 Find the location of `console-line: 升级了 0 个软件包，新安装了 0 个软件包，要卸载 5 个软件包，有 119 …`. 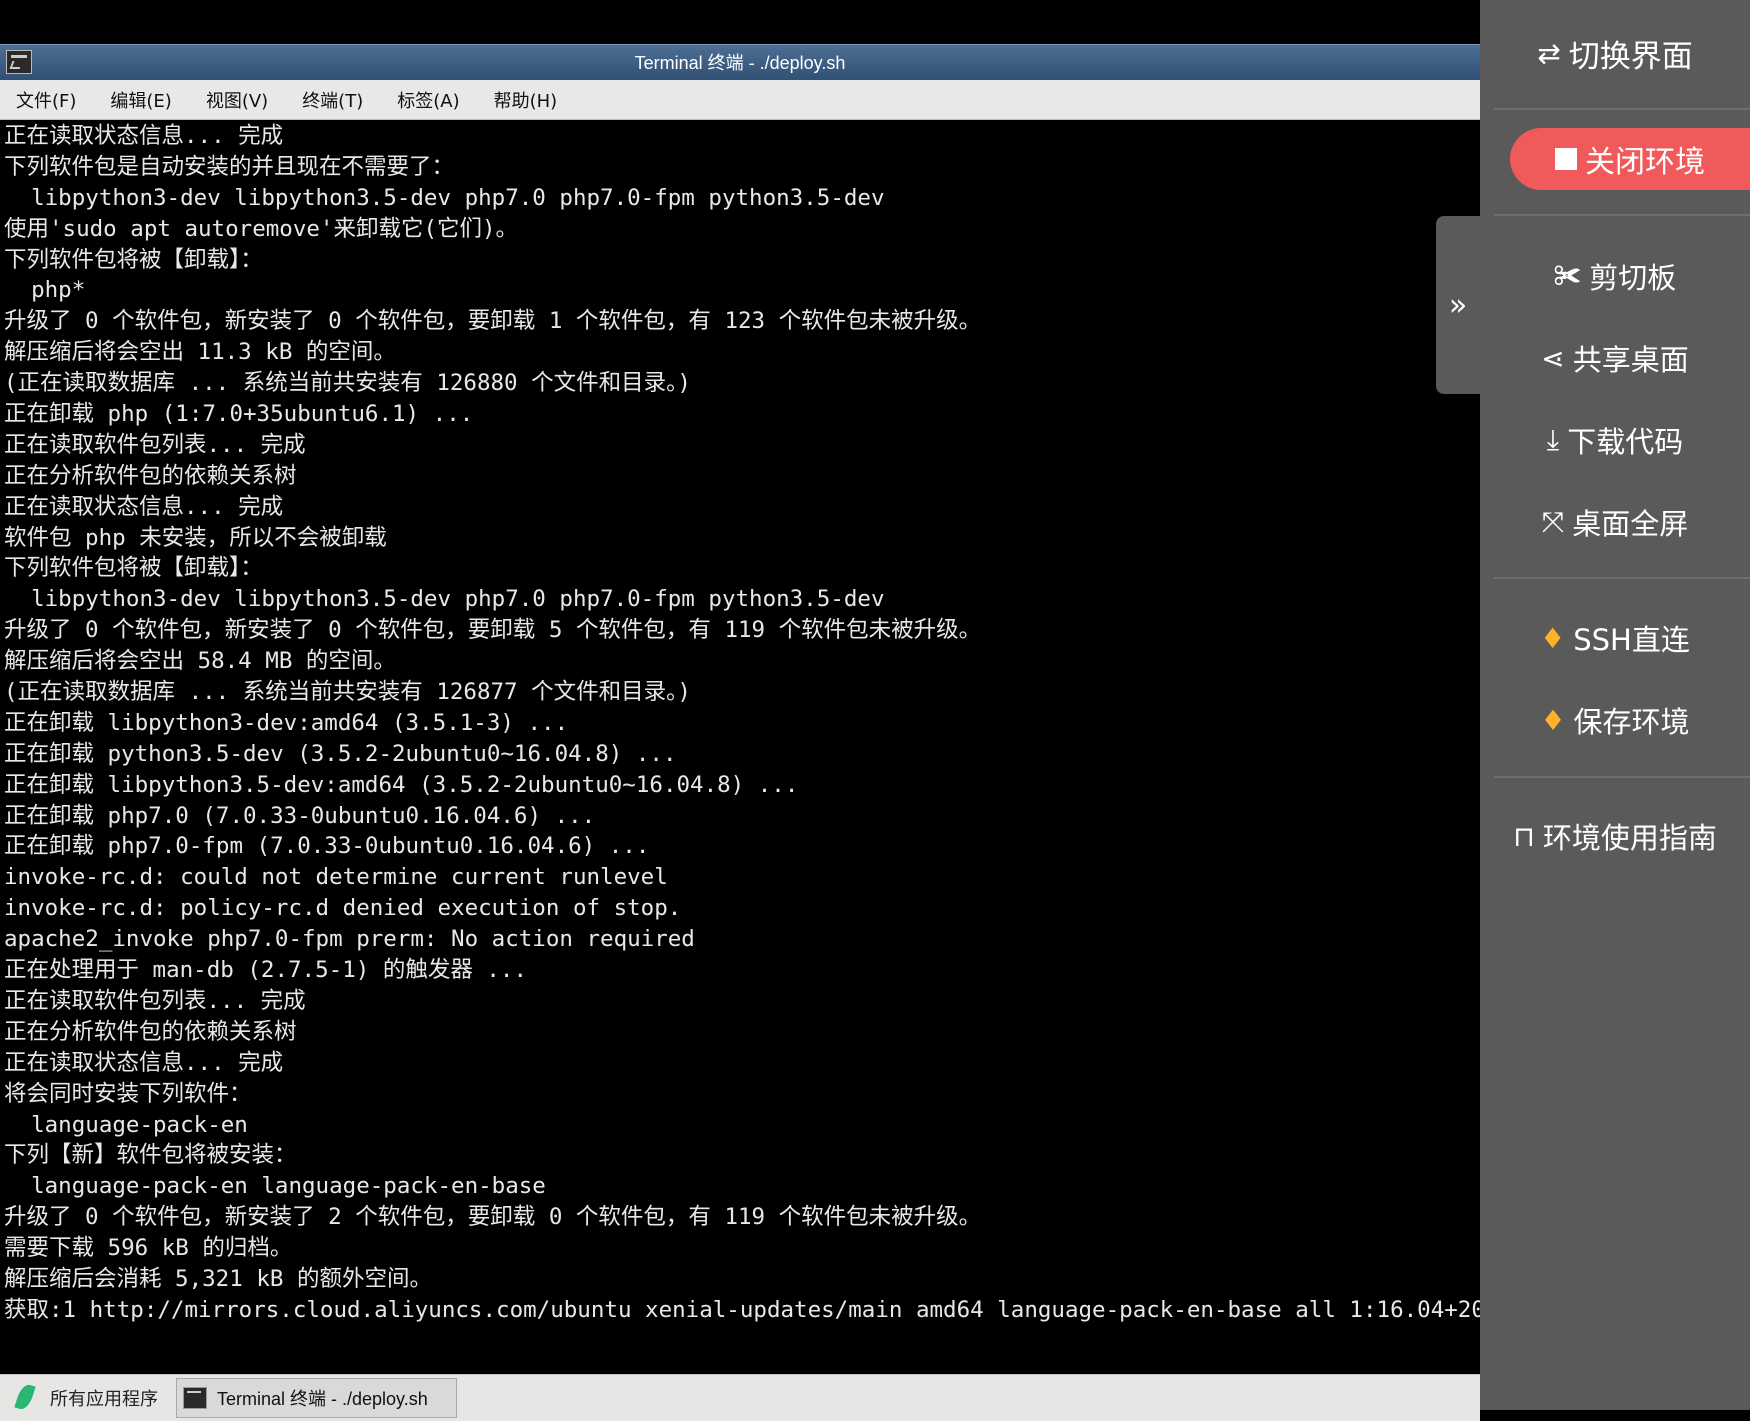

console-line: 升级了 0 个软件包，新安装了 0 个软件包，要卸载 5 个软件包，有 119 … is located at coordinates (493, 630).